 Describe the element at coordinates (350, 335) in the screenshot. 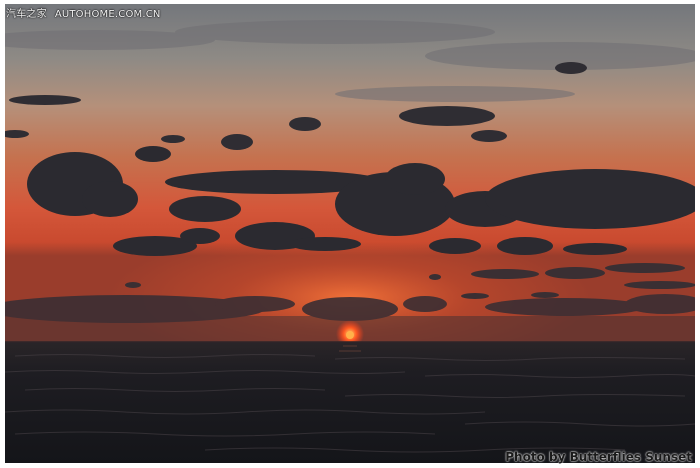

I see `sun-core` at that location.